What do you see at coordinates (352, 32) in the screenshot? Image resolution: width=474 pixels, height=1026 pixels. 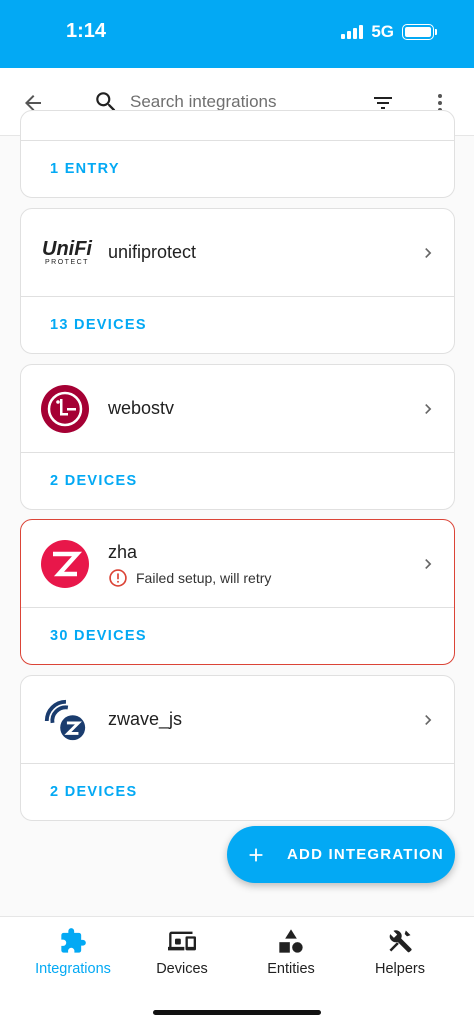 I see `signal-icon` at bounding box center [352, 32].